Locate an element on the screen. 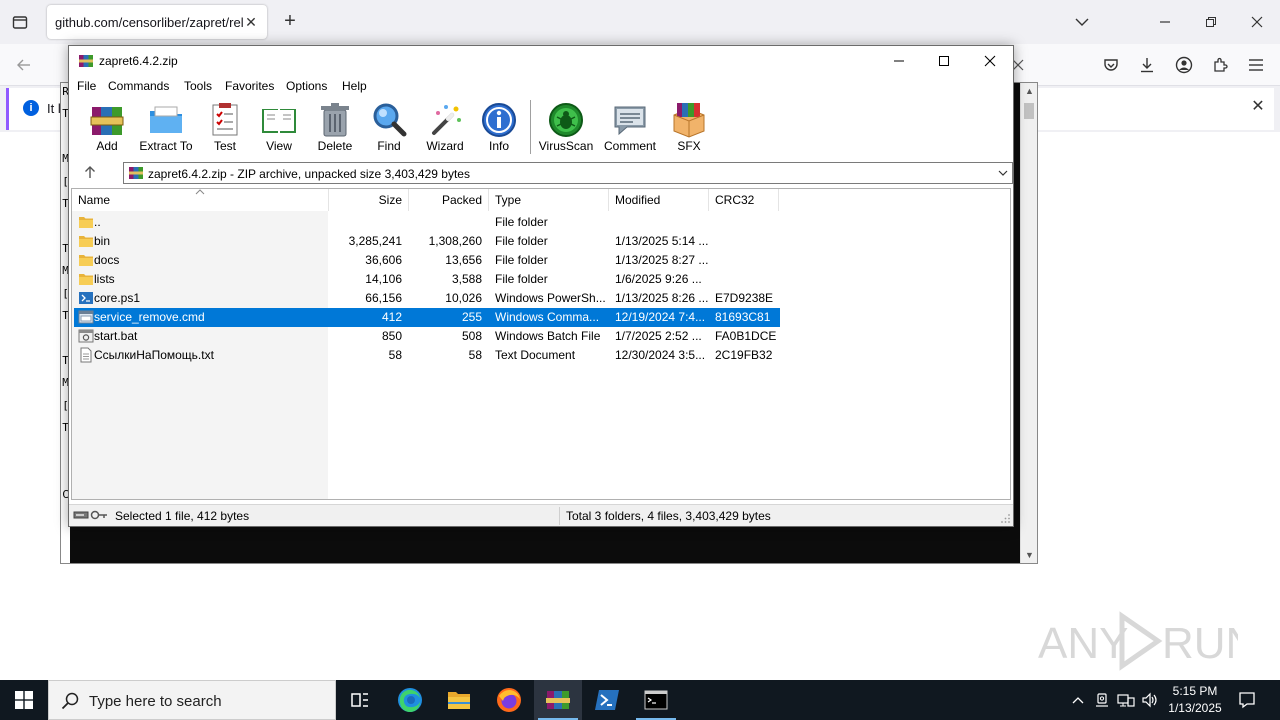 This screenshot has height=720, width=1280. network-icon is located at coordinates (1126, 700).